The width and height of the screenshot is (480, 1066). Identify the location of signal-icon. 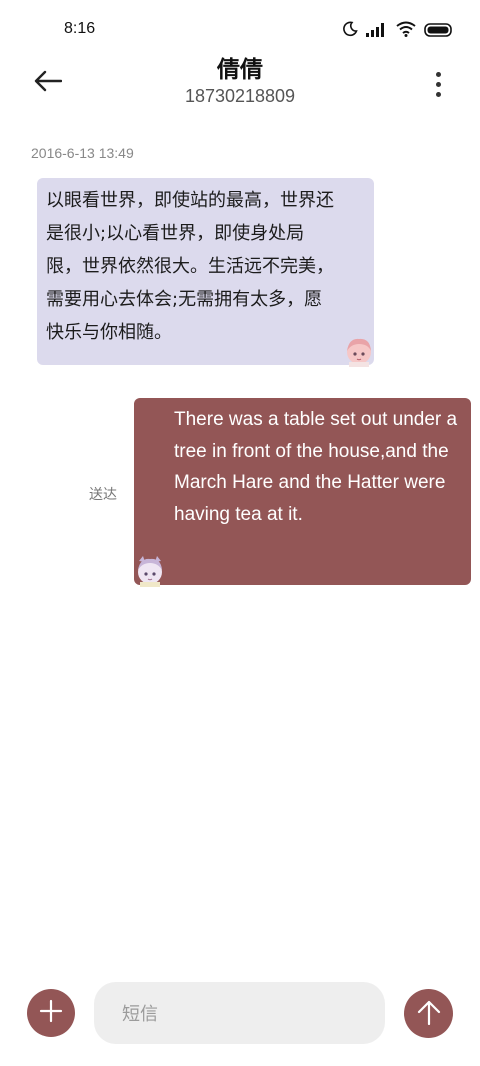
(377, 31).